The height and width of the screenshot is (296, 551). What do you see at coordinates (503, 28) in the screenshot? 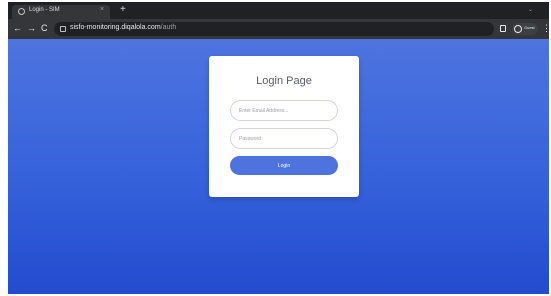
I see `reading-list-icon` at bounding box center [503, 28].